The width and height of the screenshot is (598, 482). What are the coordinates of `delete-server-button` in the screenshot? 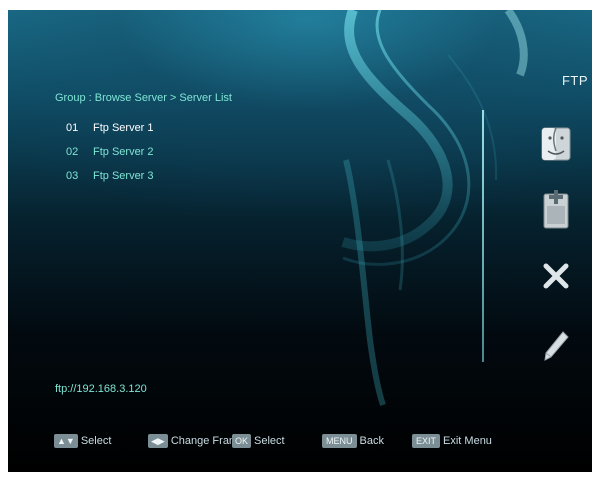 It's located at (556, 276).